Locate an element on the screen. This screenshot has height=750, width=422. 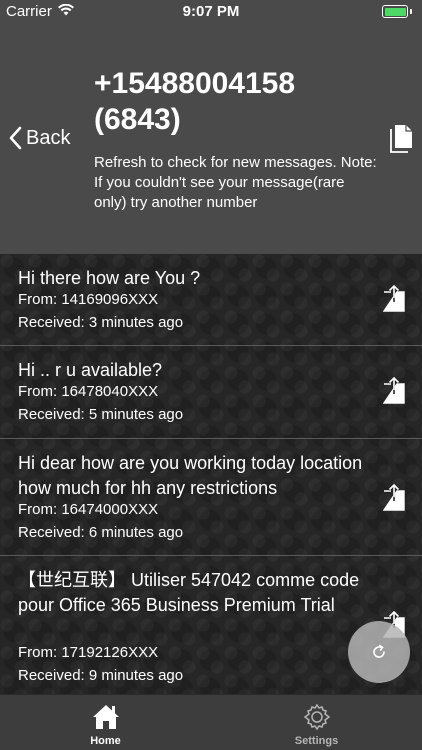
tab-home: Home is located at coordinates (105, 722).